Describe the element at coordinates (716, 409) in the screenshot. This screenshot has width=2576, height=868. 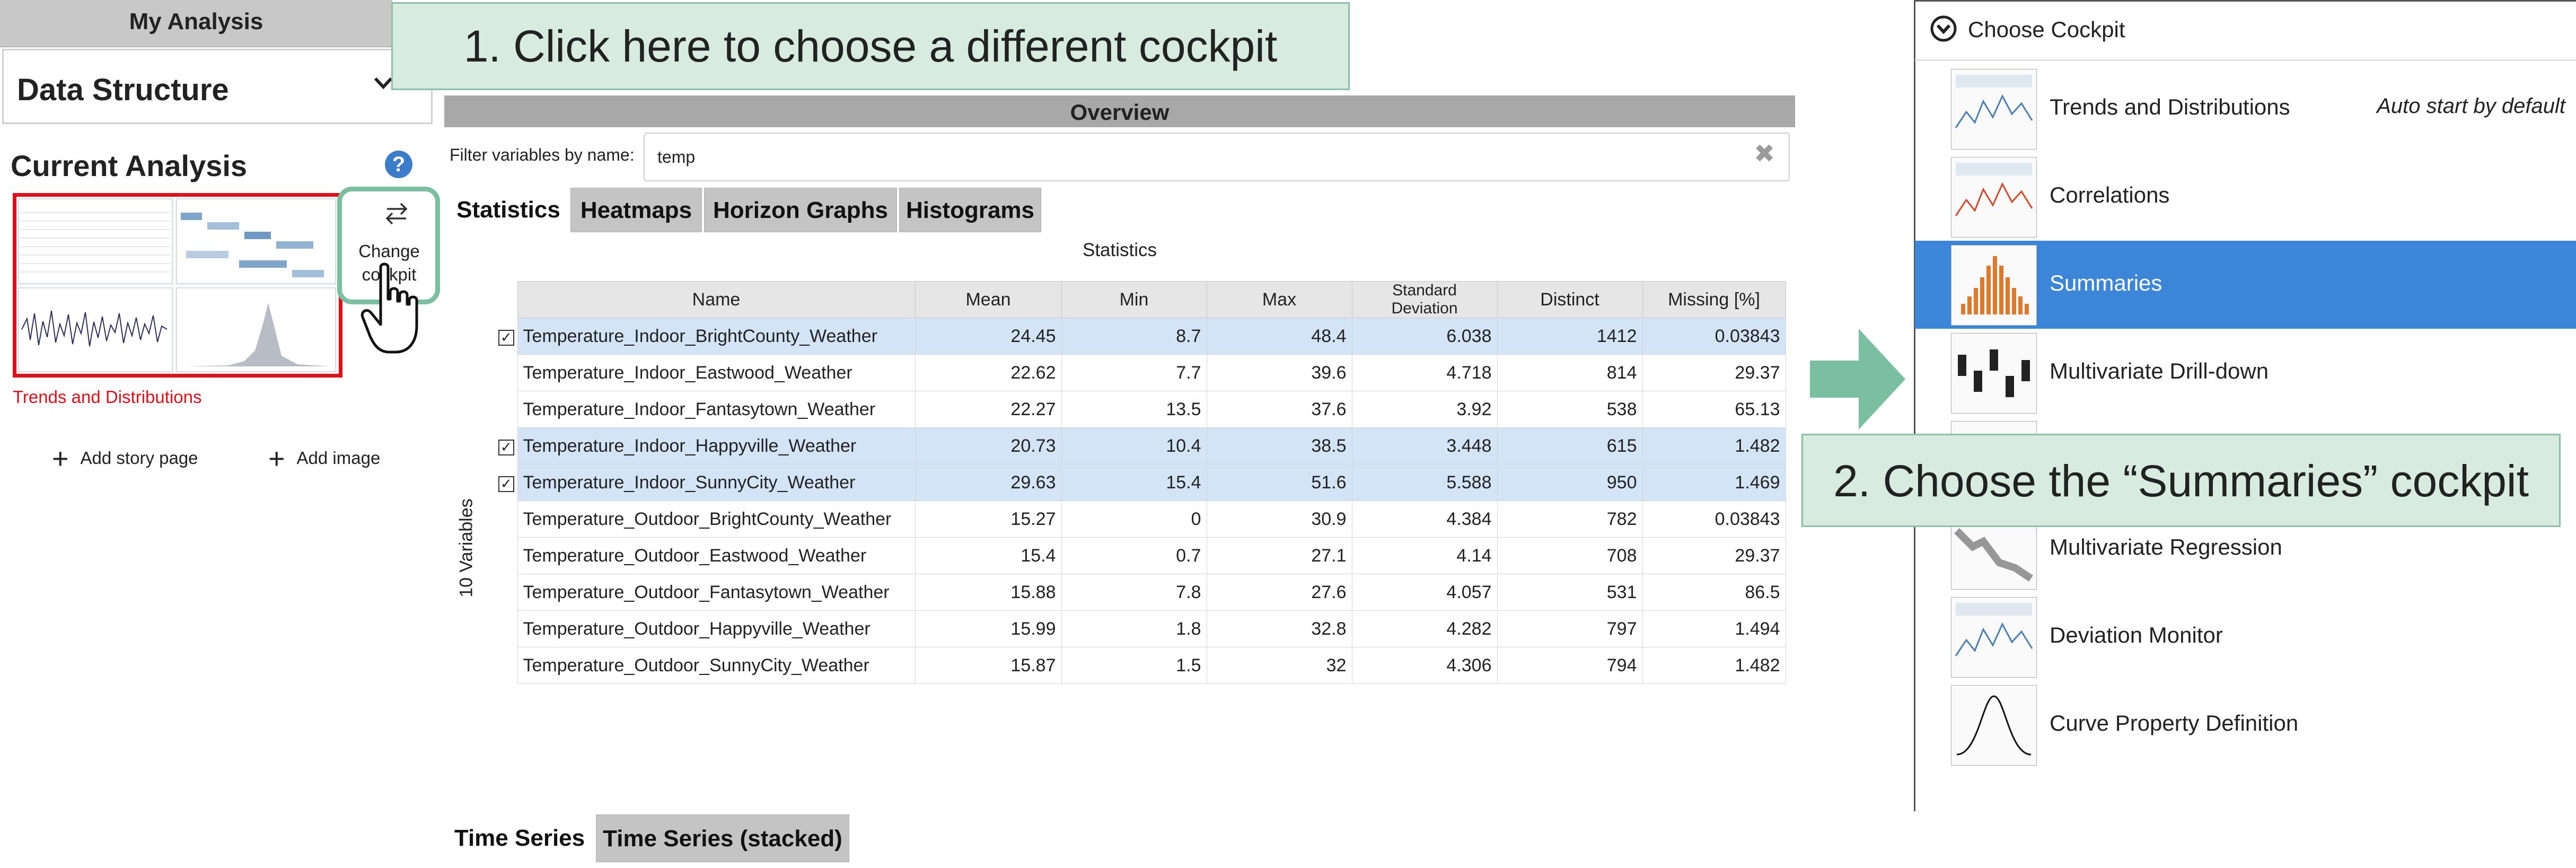
I see `cell-name: Temperature_Indoor_Fantasytown_Weather` at that location.